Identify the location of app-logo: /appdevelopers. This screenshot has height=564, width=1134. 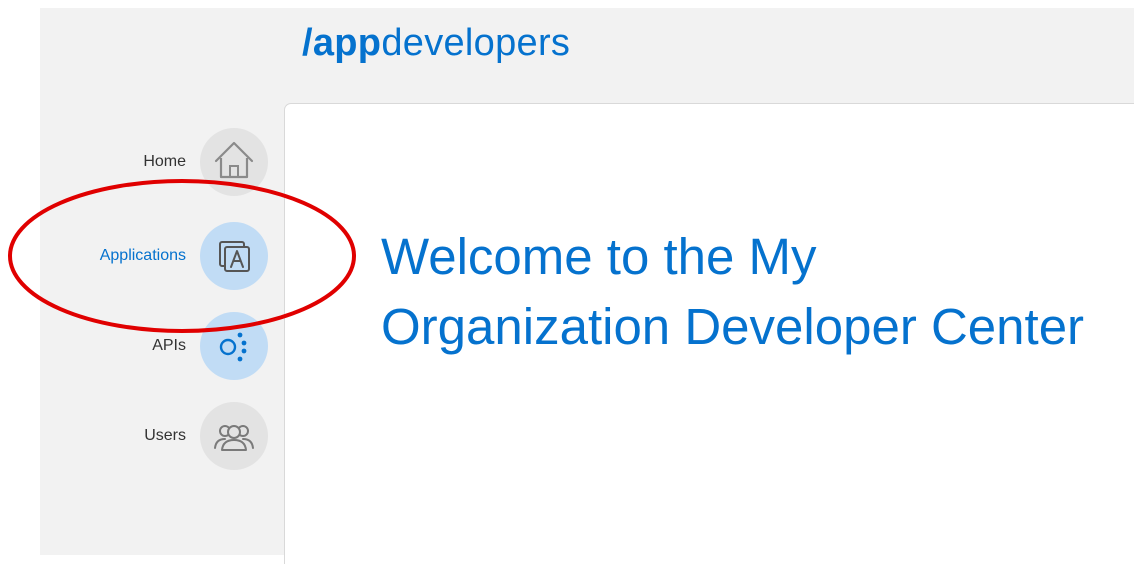
(436, 43).